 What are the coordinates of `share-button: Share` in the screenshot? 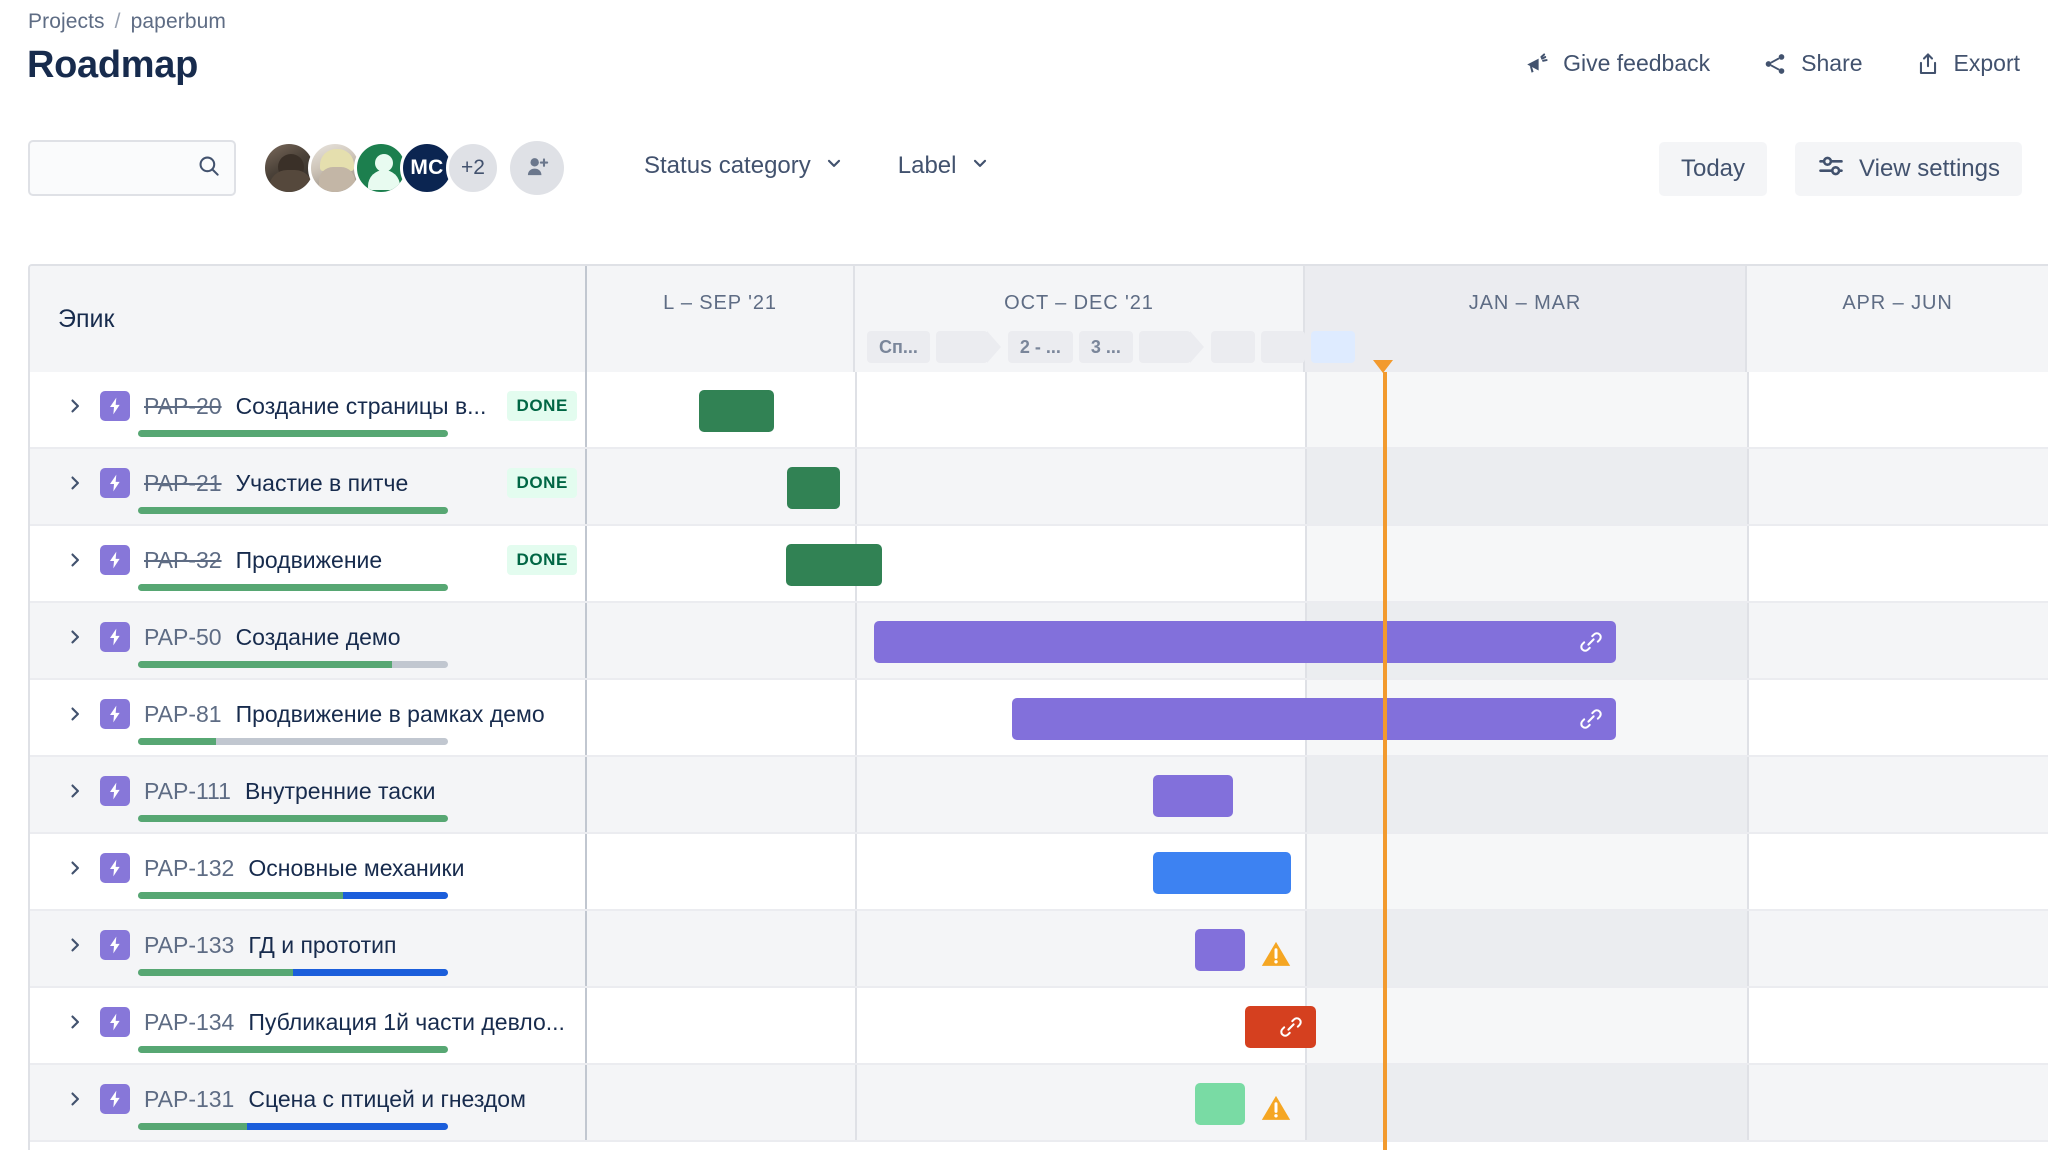 It's located at (1812, 63).